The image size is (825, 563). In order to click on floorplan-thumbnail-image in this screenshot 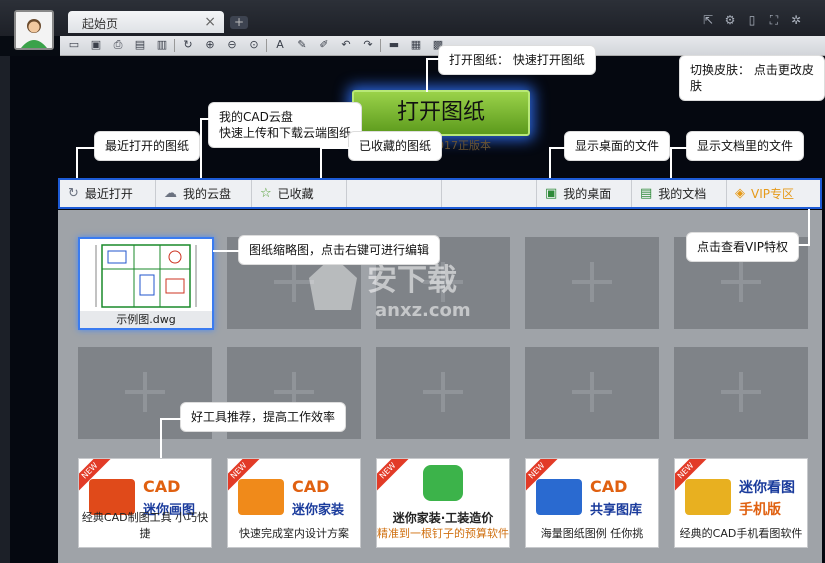, I will do `click(146, 276)`.